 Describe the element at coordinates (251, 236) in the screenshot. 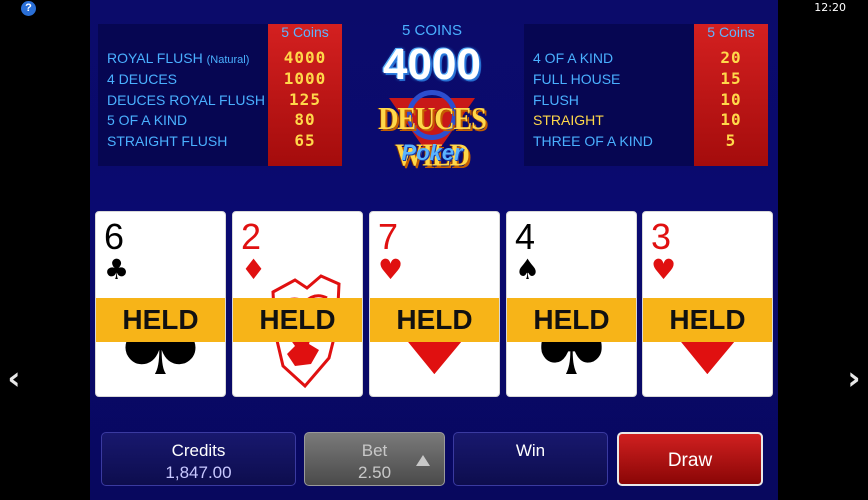

I see `card-rank: 2` at that location.